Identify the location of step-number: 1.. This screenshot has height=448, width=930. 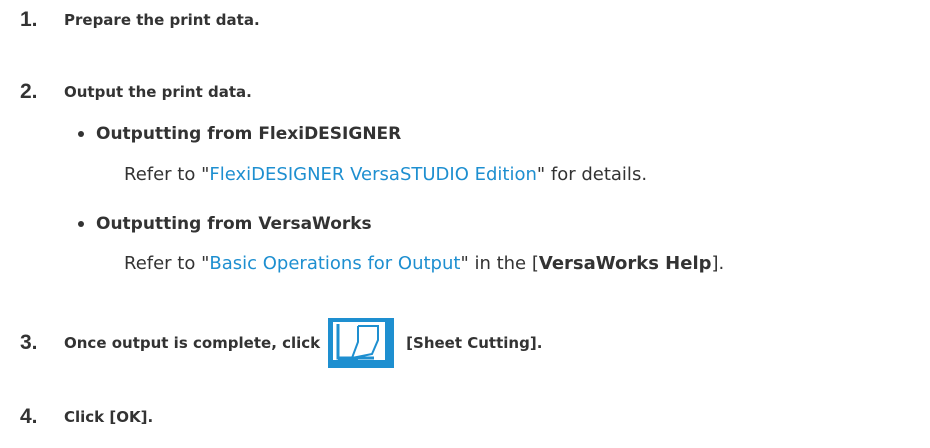
(29, 19).